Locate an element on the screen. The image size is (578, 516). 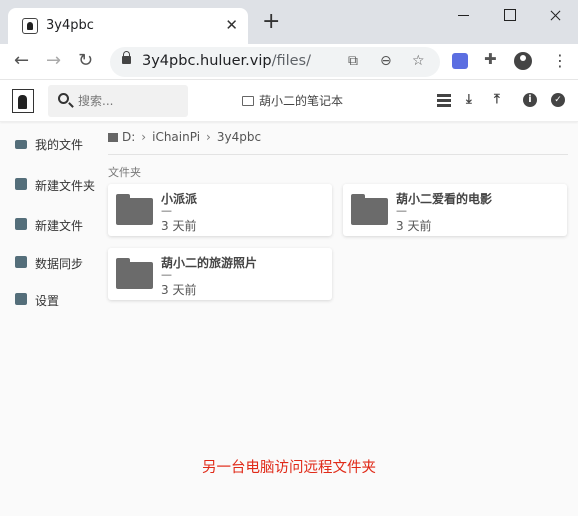
window-minimize-button is located at coordinates (463, 16).